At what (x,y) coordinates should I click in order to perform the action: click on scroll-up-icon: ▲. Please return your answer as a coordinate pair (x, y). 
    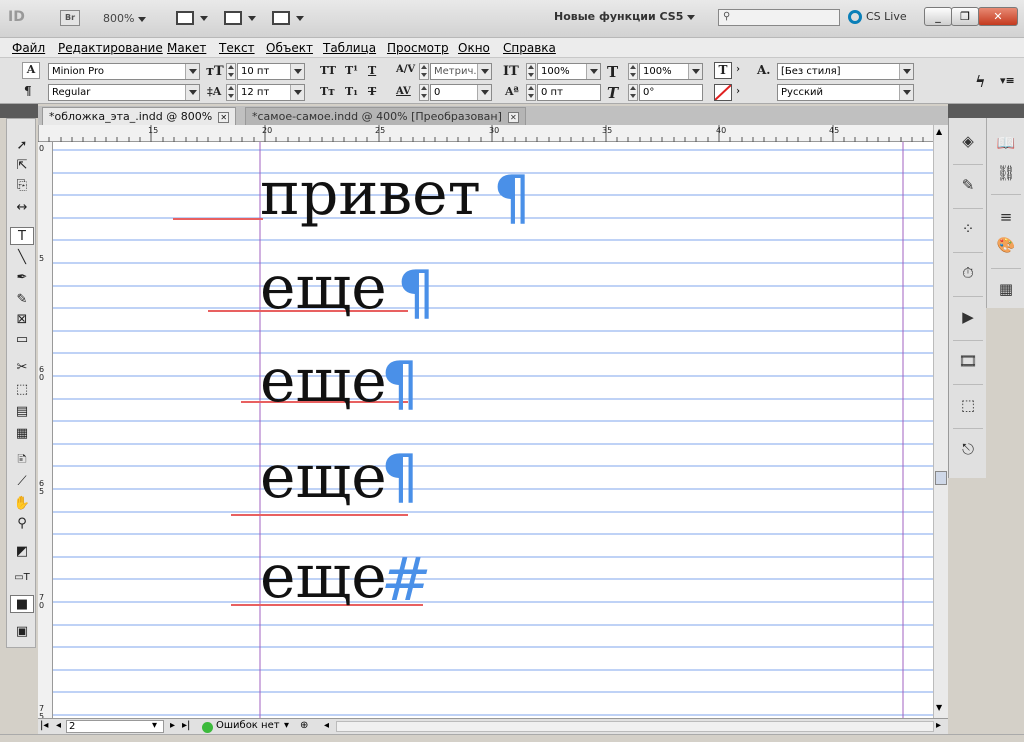
    Looking at the image, I should click on (939, 131).